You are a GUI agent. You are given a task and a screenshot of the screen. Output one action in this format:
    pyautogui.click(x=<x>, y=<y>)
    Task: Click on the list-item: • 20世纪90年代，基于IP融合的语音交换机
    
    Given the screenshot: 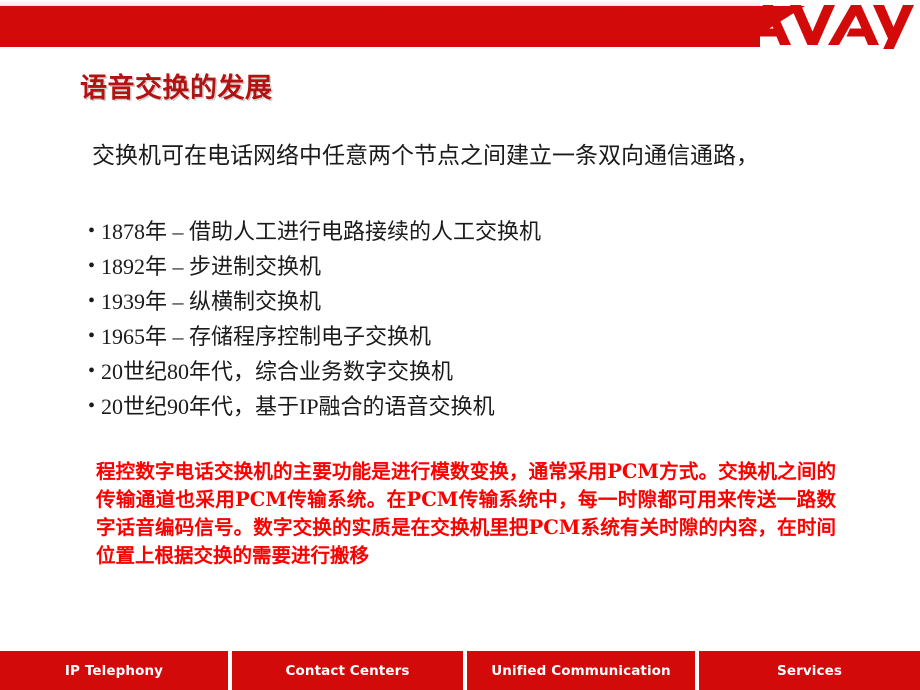 What is the action you would take?
    pyautogui.click(x=468, y=406)
    